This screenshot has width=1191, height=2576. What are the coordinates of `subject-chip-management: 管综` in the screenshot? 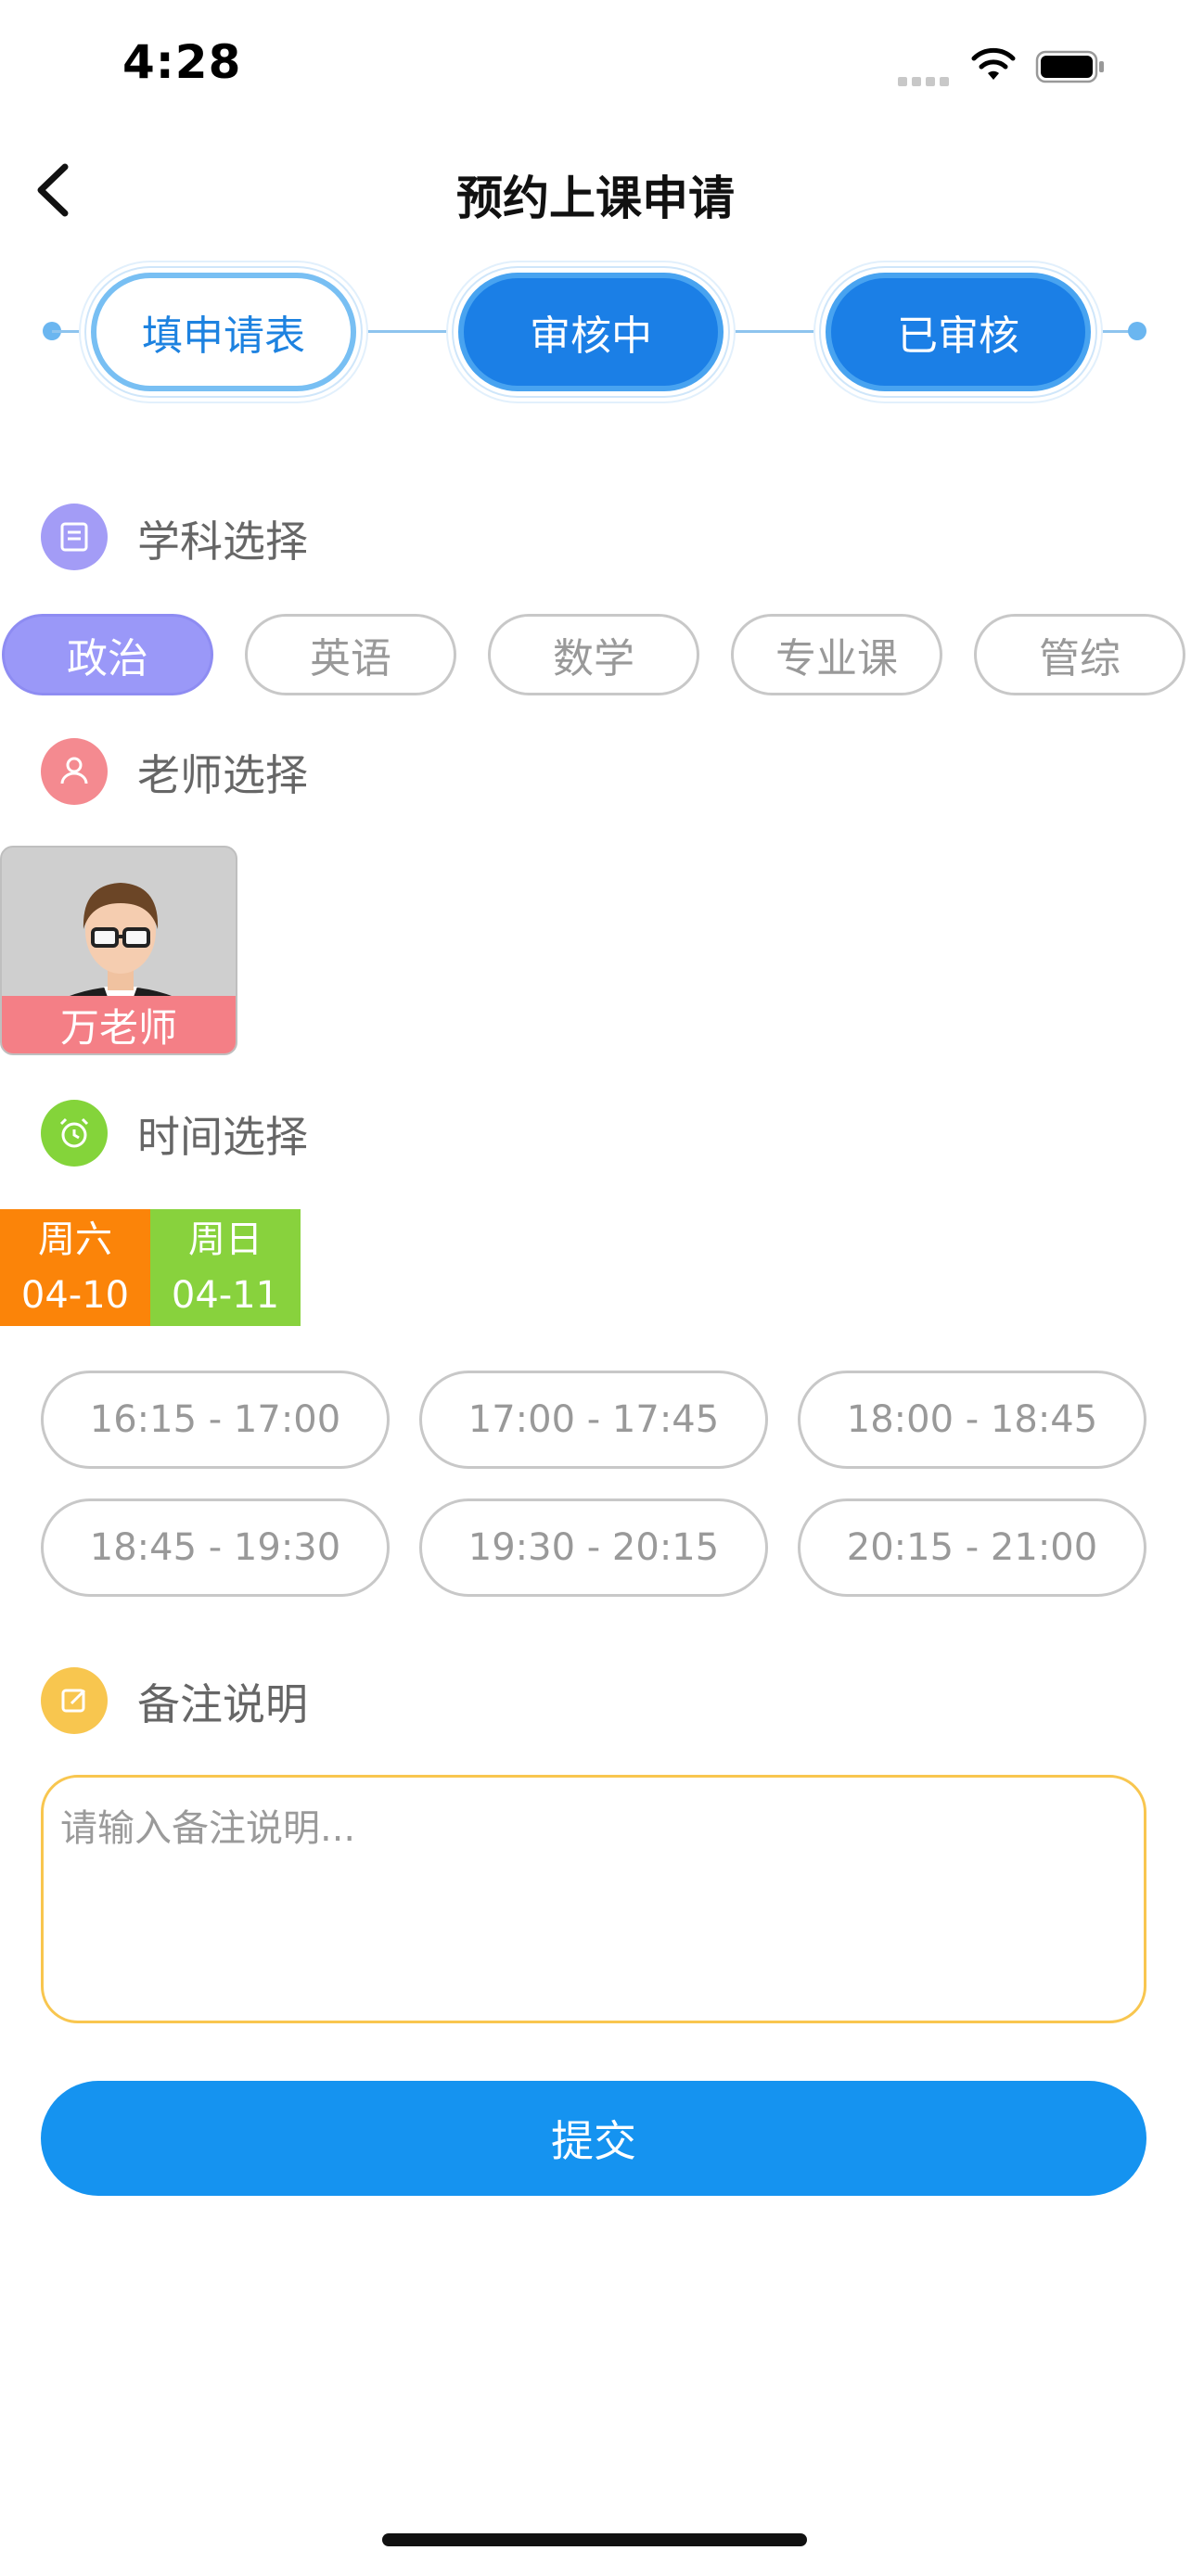 It's located at (1079, 655).